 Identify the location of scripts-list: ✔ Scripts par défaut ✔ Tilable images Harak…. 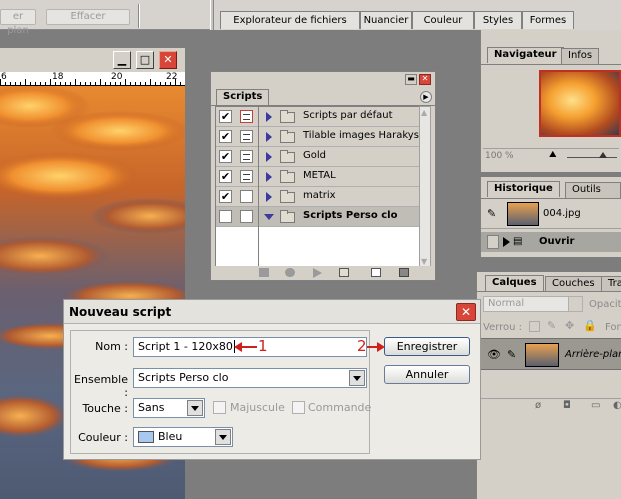
(318, 187).